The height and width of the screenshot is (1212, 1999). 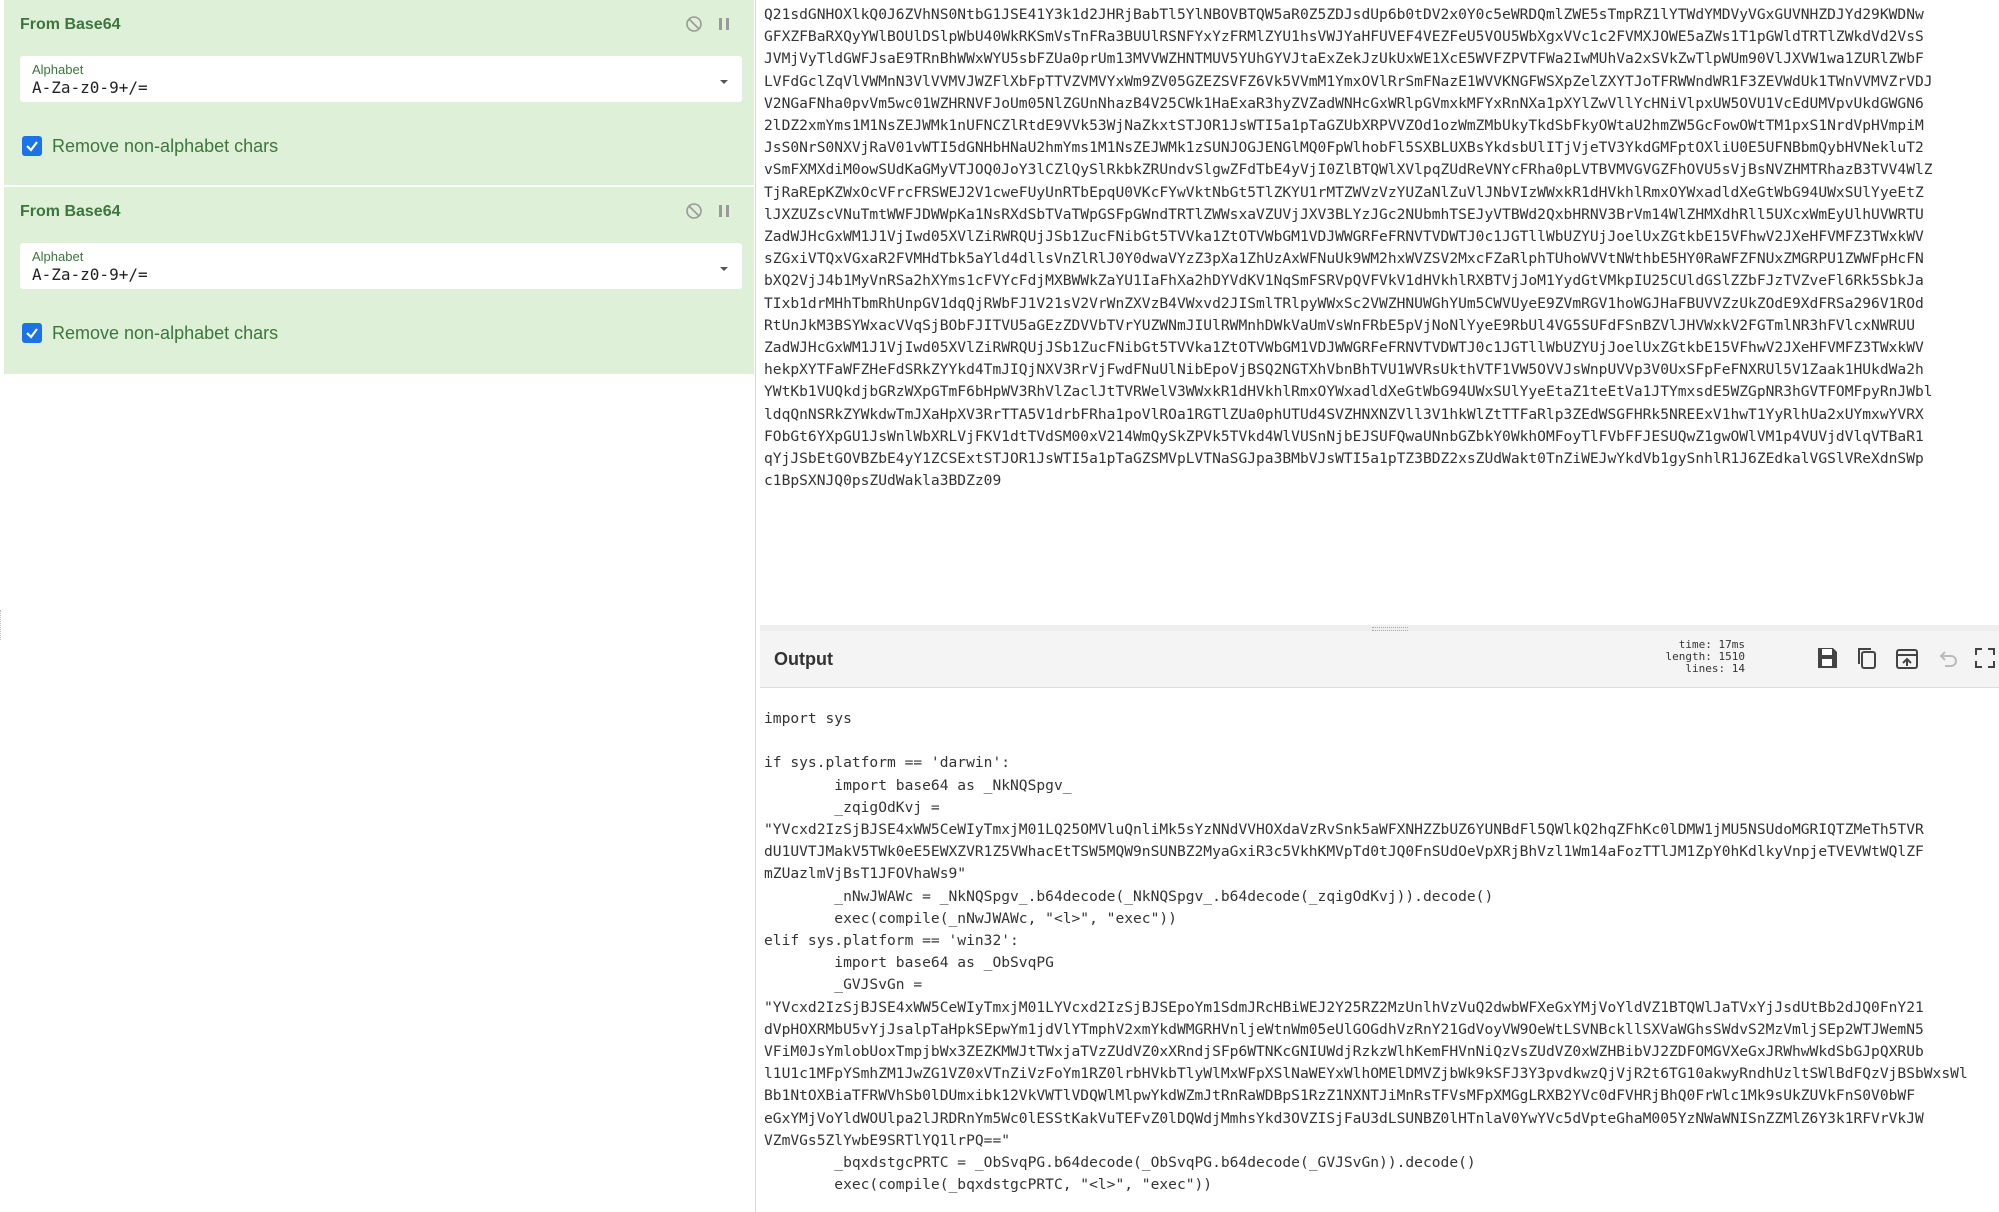 What do you see at coordinates (1907, 658) in the screenshot?
I see `replace-input-icon` at bounding box center [1907, 658].